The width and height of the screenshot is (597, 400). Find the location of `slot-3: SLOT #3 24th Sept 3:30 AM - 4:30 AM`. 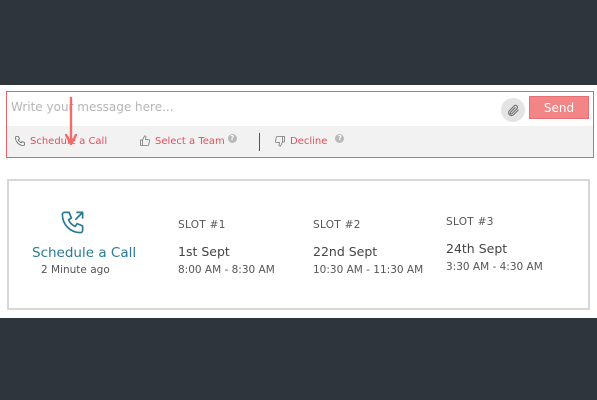

slot-3: SLOT #3 24th Sept 3:30 AM - 4:30 AM is located at coordinates (494, 244).